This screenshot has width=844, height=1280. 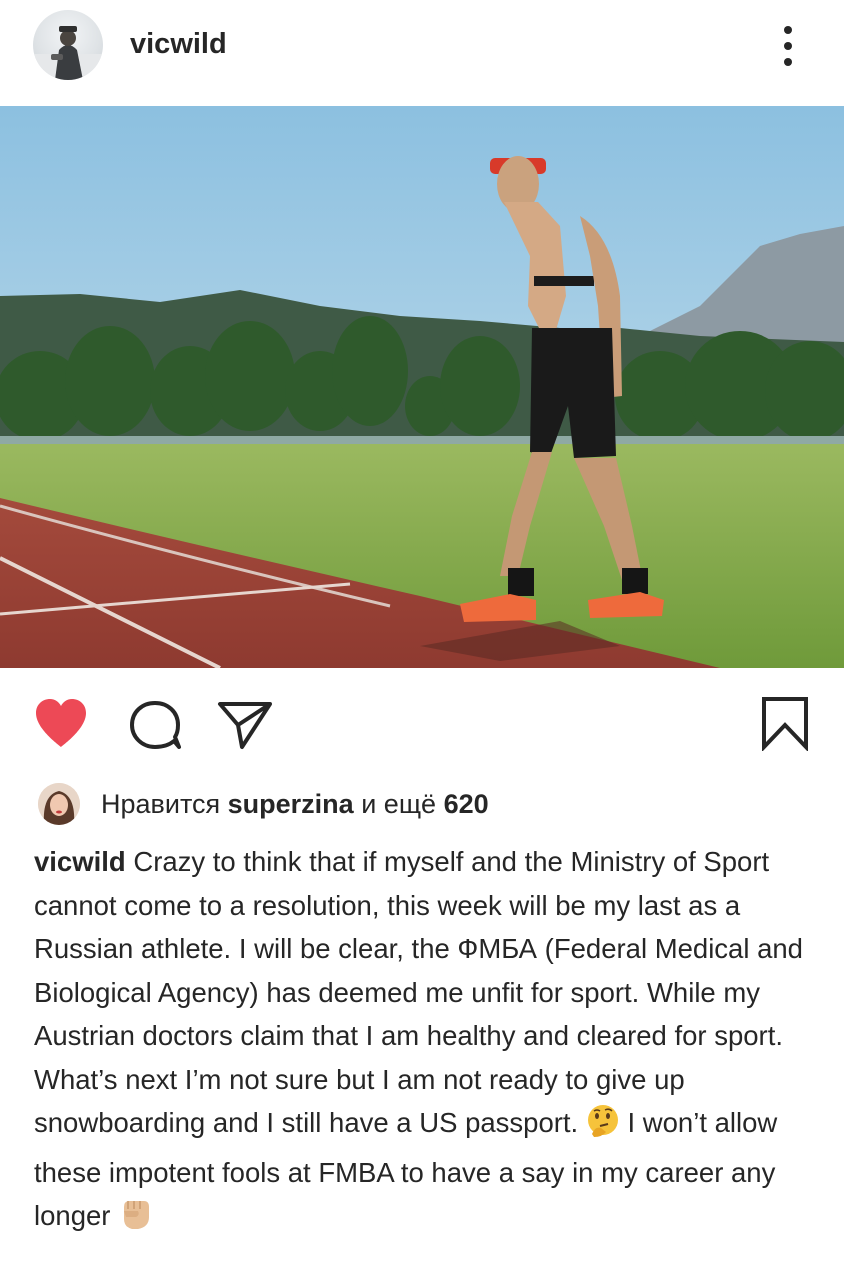 I want to click on raised-fist-emoji, so click(x=135, y=1219).